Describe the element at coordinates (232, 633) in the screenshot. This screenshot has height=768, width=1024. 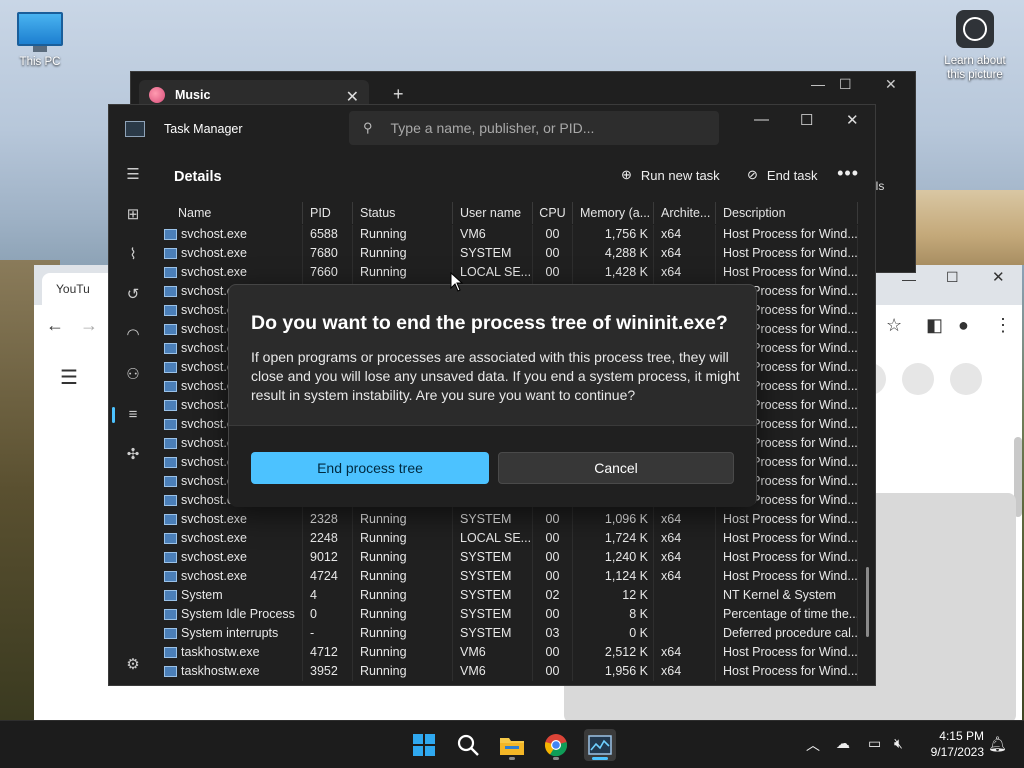
I see `col-name-cell: System interrupts` at that location.